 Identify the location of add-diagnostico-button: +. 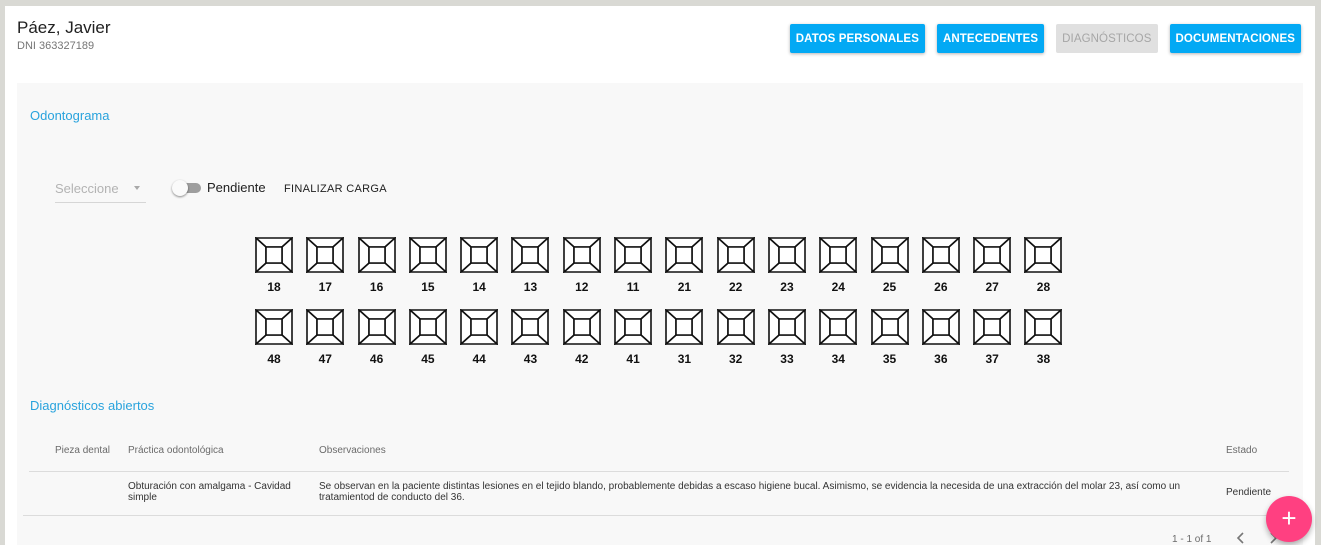
(1289, 519).